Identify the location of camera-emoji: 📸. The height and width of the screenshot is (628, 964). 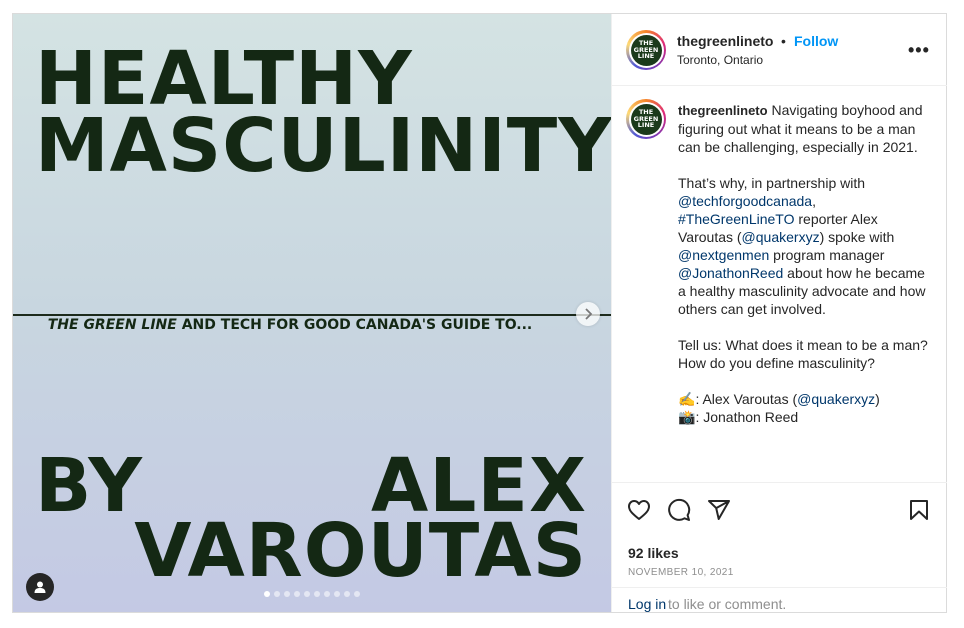
(687, 417).